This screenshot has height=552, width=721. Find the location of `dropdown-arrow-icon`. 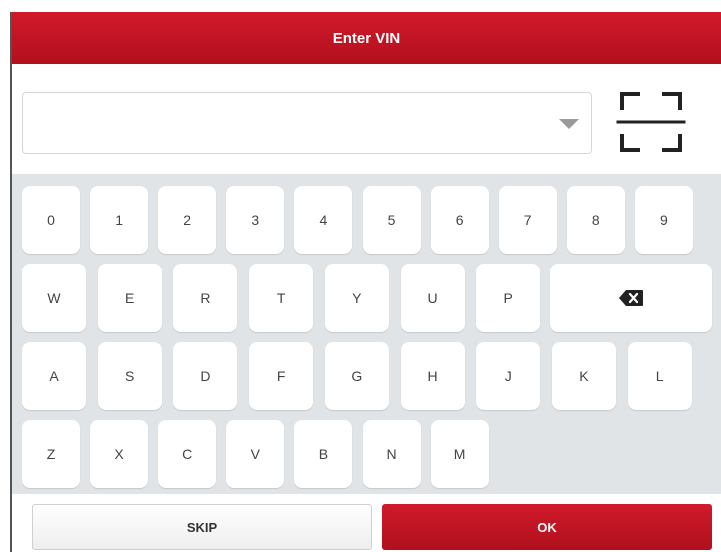

dropdown-arrow-icon is located at coordinates (569, 124).